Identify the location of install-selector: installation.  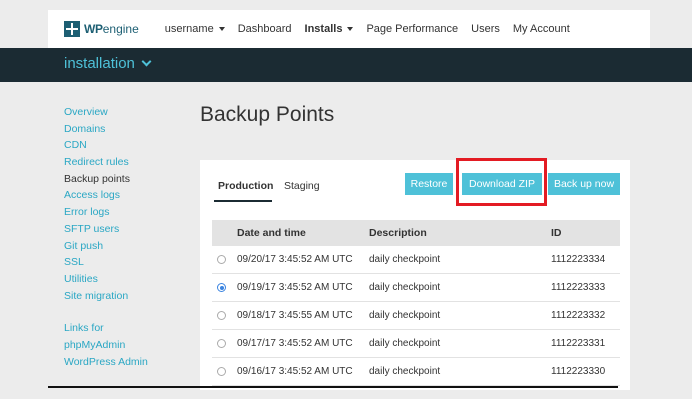
(108, 63).